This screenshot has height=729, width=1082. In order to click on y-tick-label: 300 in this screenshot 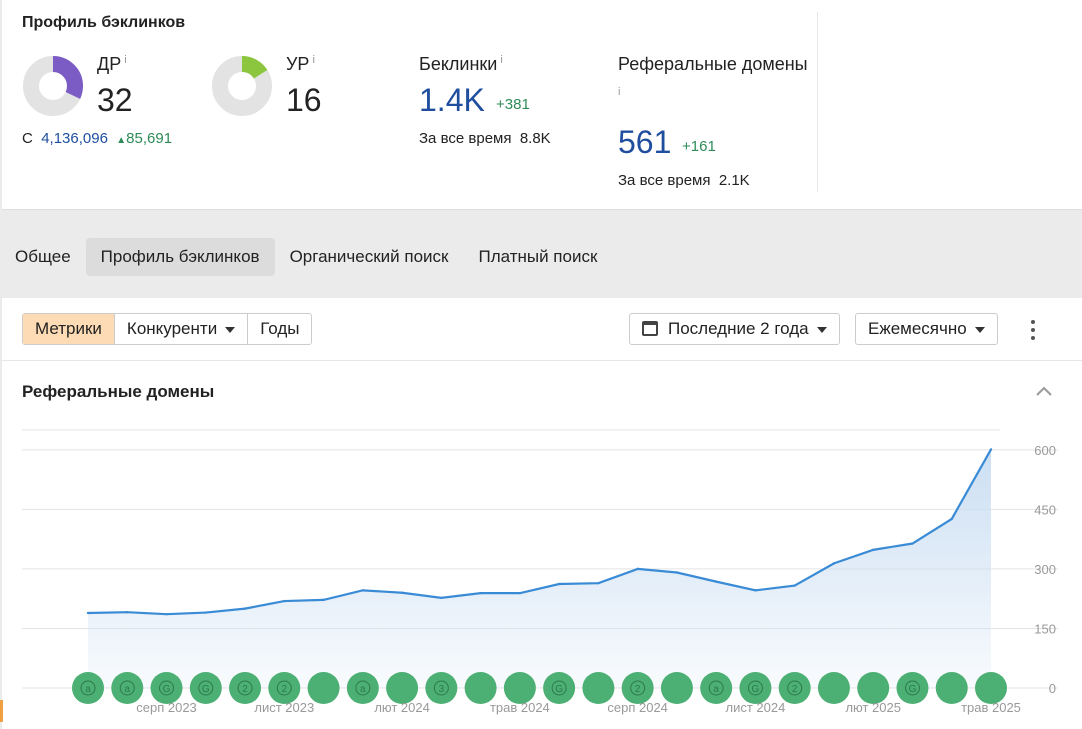, I will do `click(1045, 569)`.